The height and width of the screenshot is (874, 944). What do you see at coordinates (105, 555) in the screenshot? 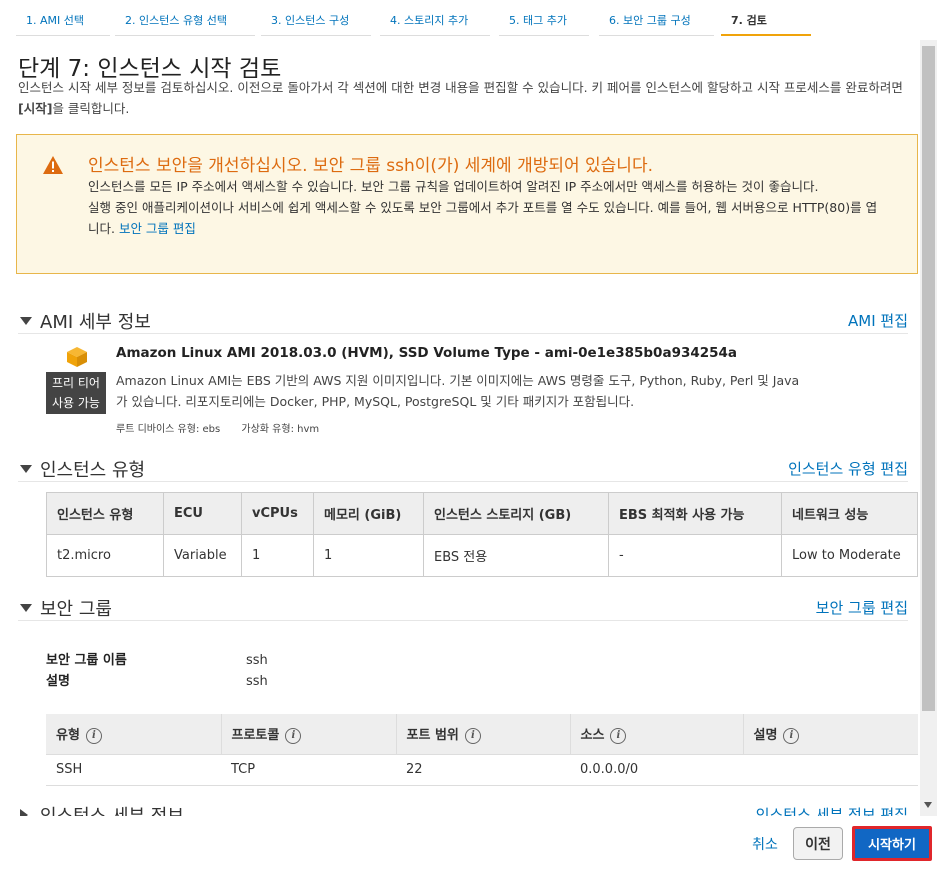
I see `table-cell: t2.micro` at bounding box center [105, 555].